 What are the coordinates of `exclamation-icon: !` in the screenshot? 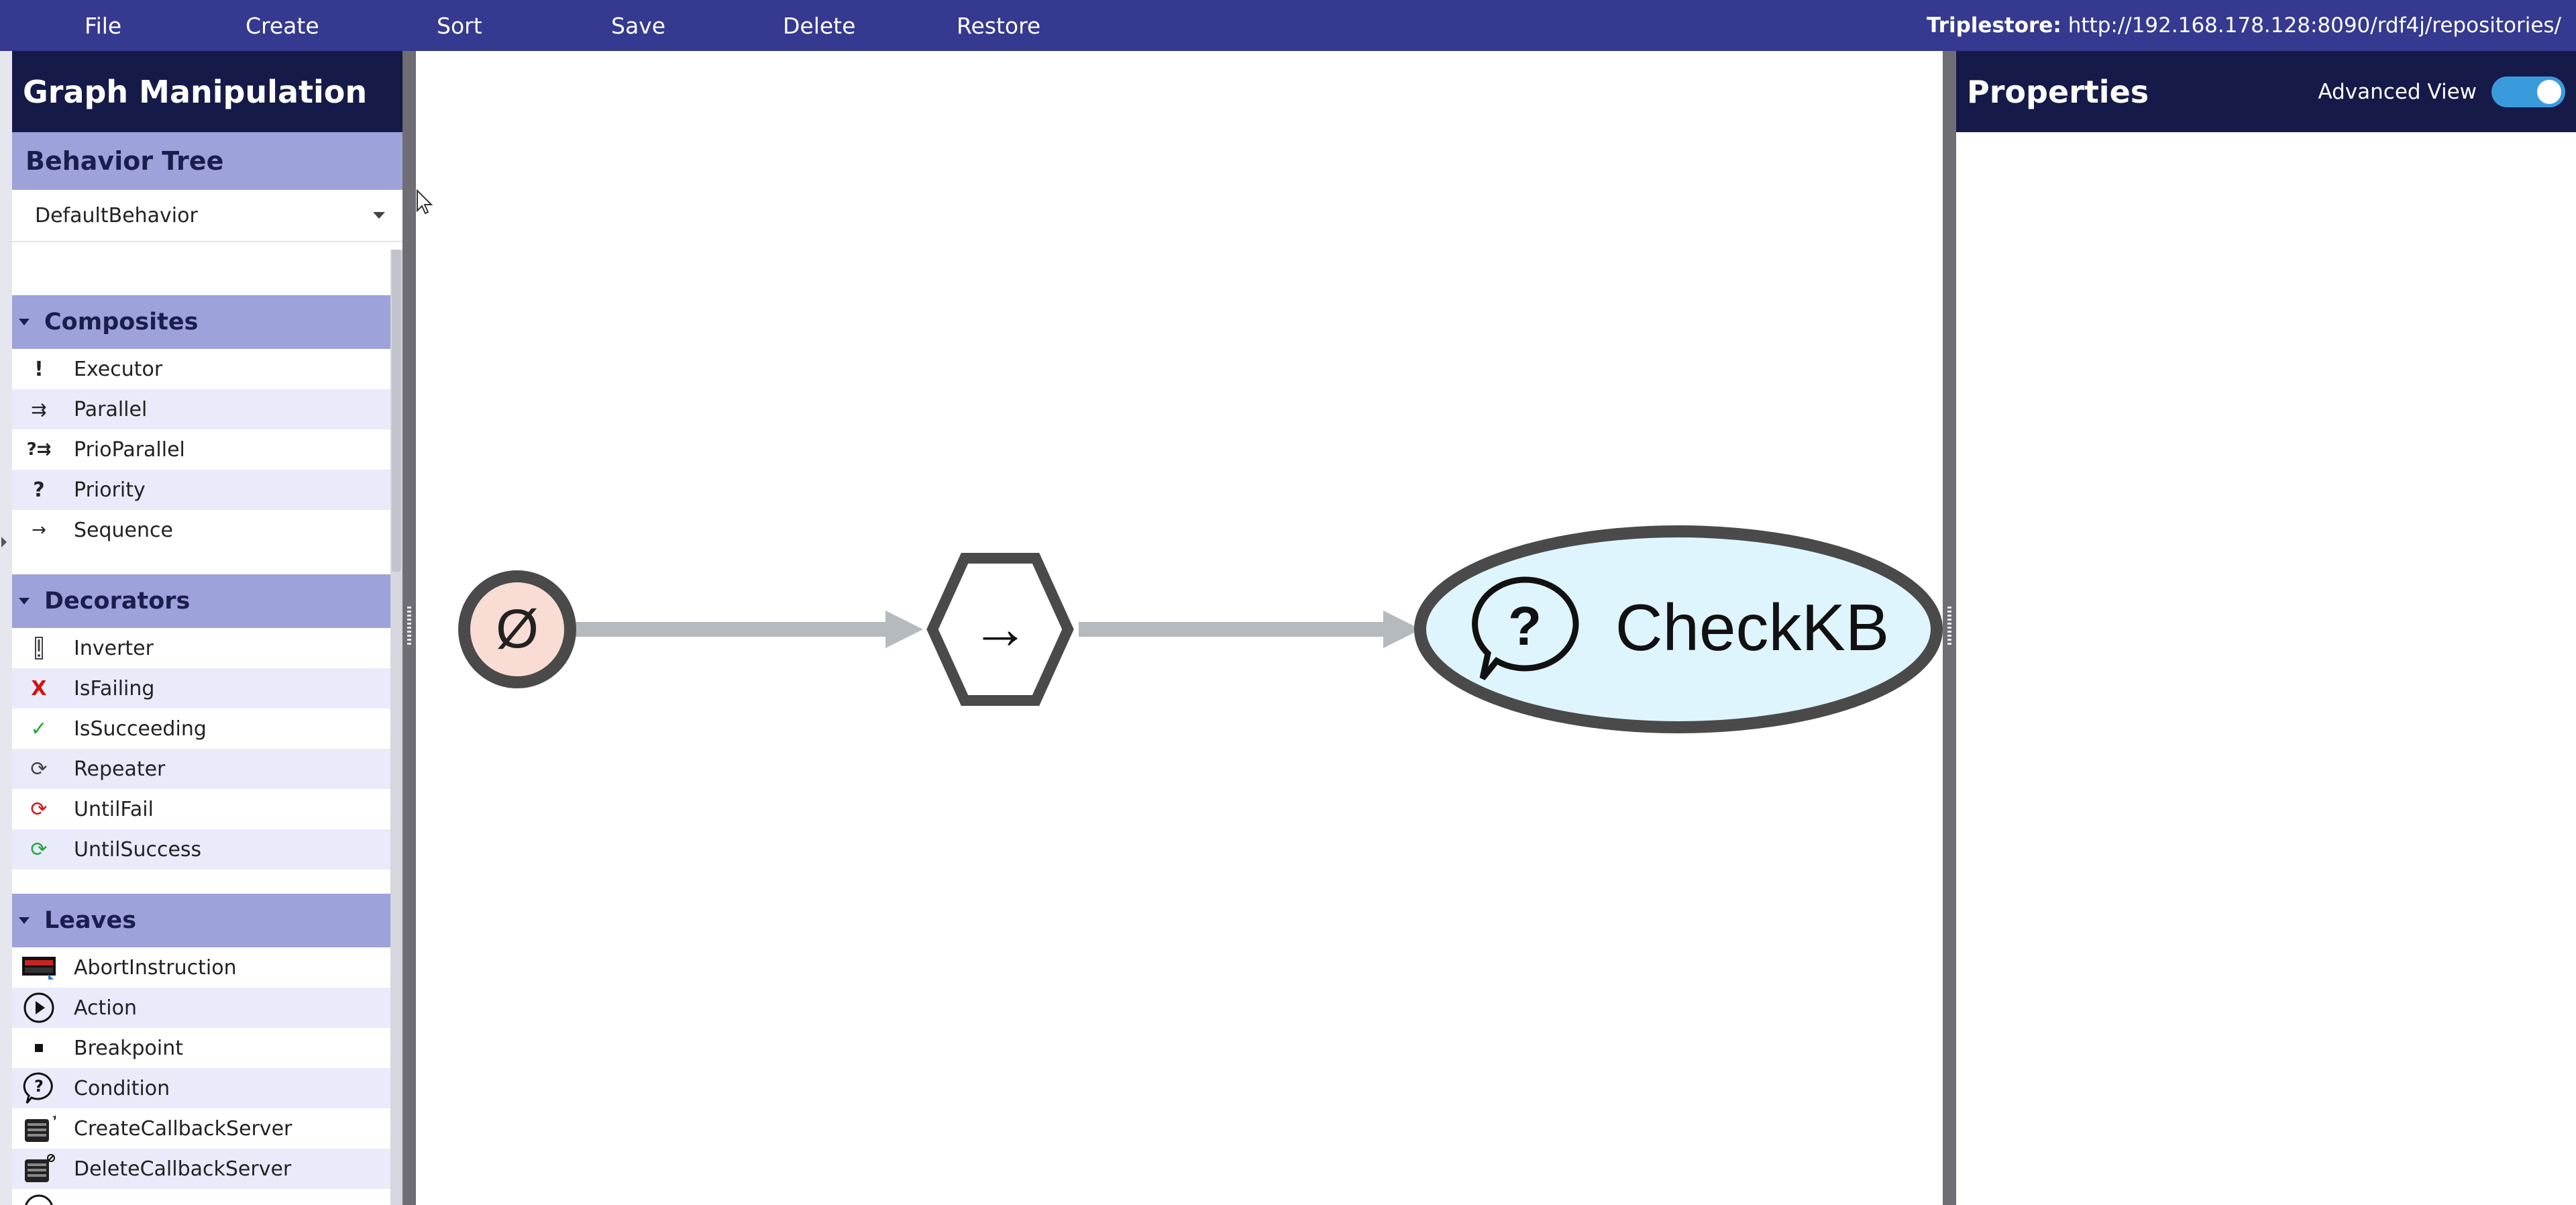 It's located at (39, 369).